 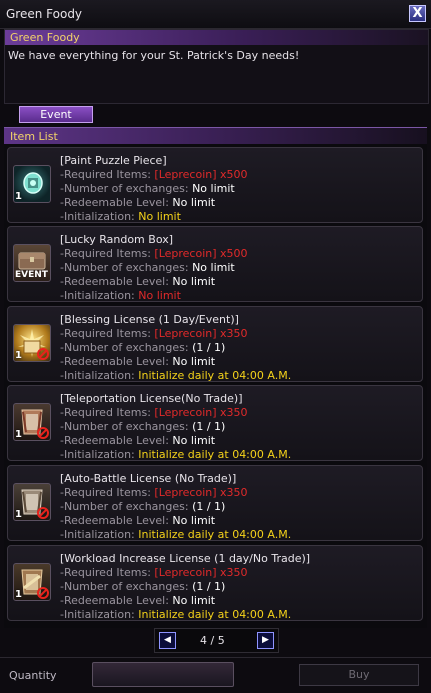 I want to click on item-name: [Blessing License (1 Day/Event)], so click(x=149, y=319).